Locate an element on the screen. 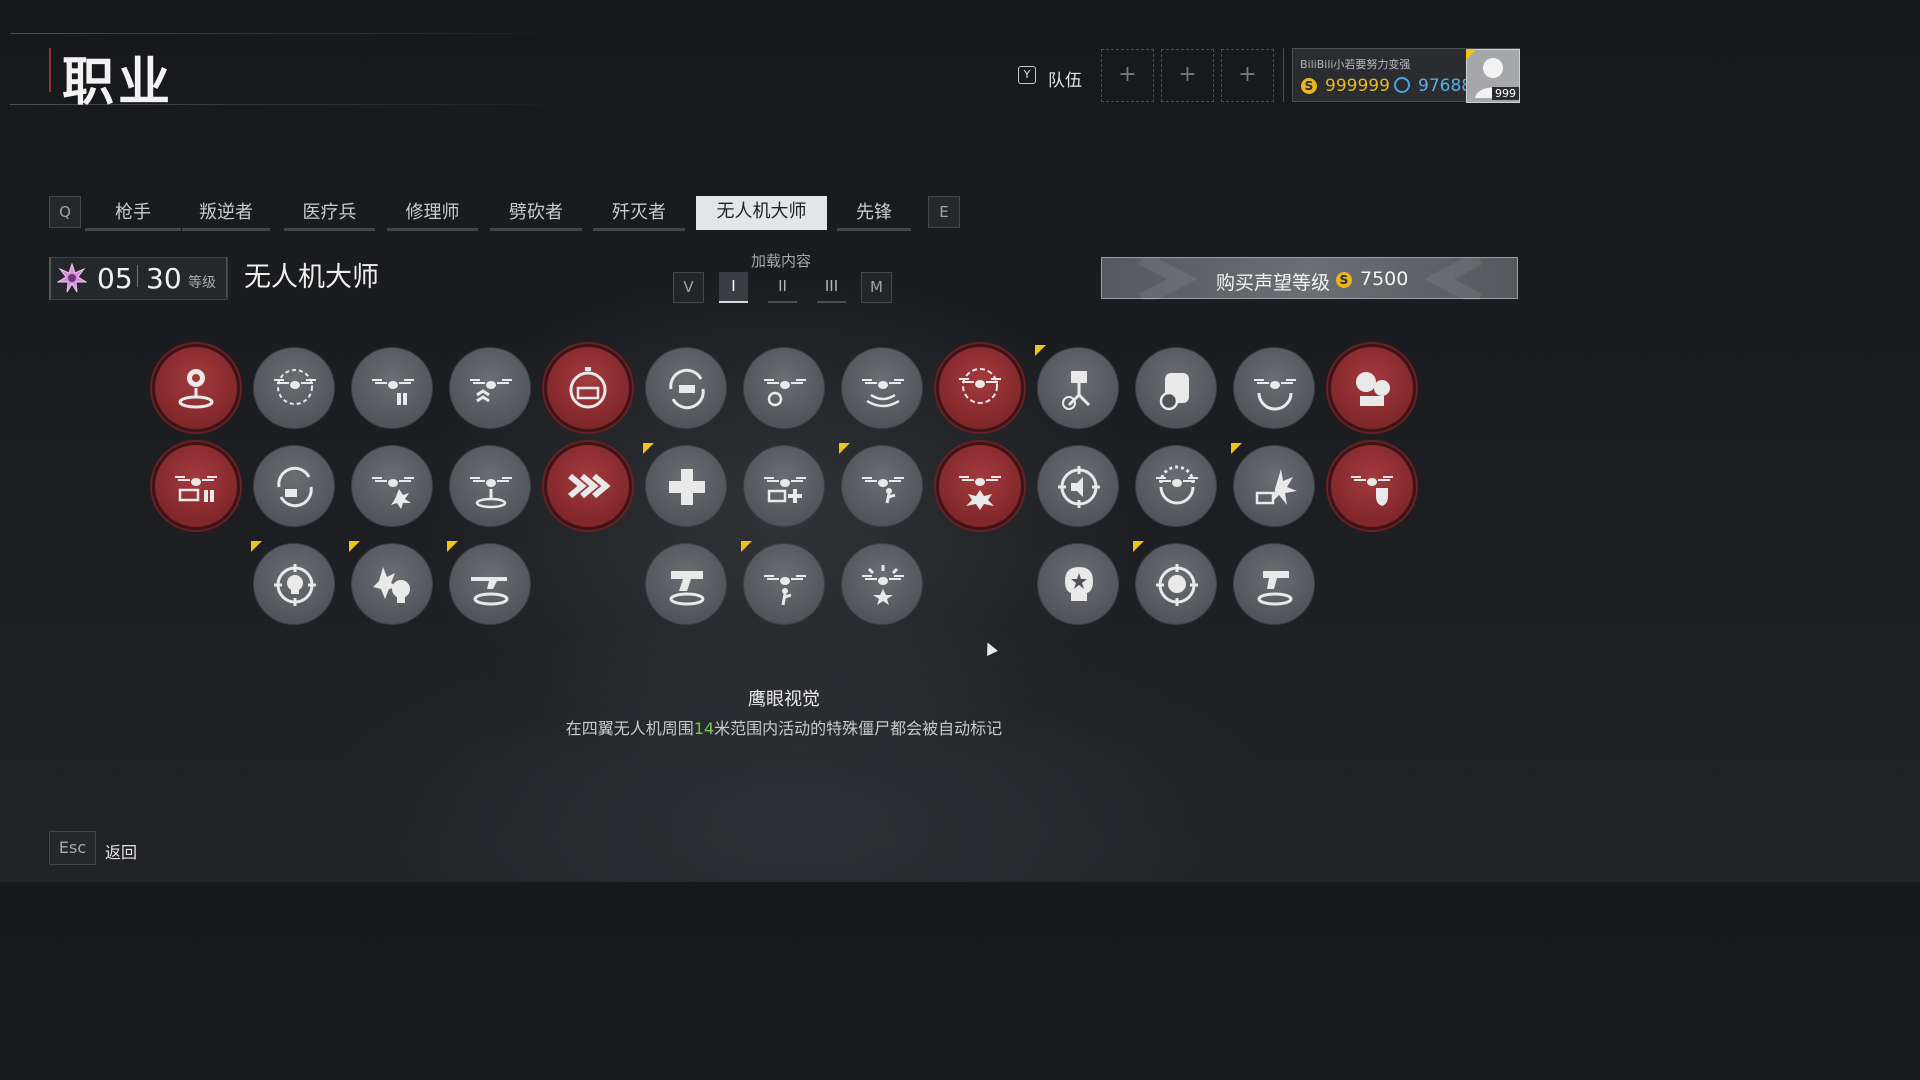 The height and width of the screenshot is (1080, 1920). battery-blast-icon is located at coordinates (1276, 487).